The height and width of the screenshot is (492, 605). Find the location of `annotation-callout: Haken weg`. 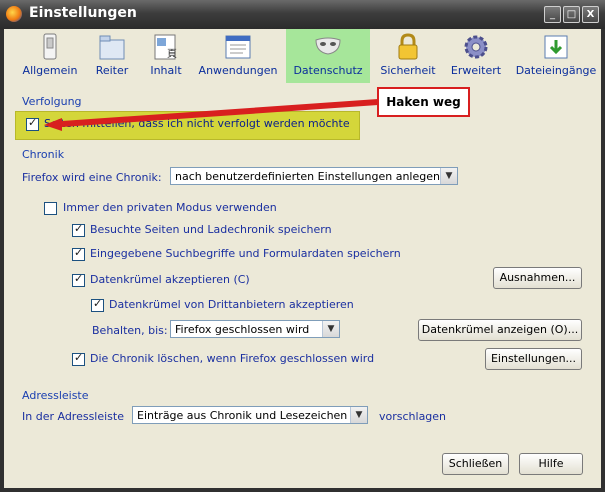

annotation-callout: Haken weg is located at coordinates (423, 102).